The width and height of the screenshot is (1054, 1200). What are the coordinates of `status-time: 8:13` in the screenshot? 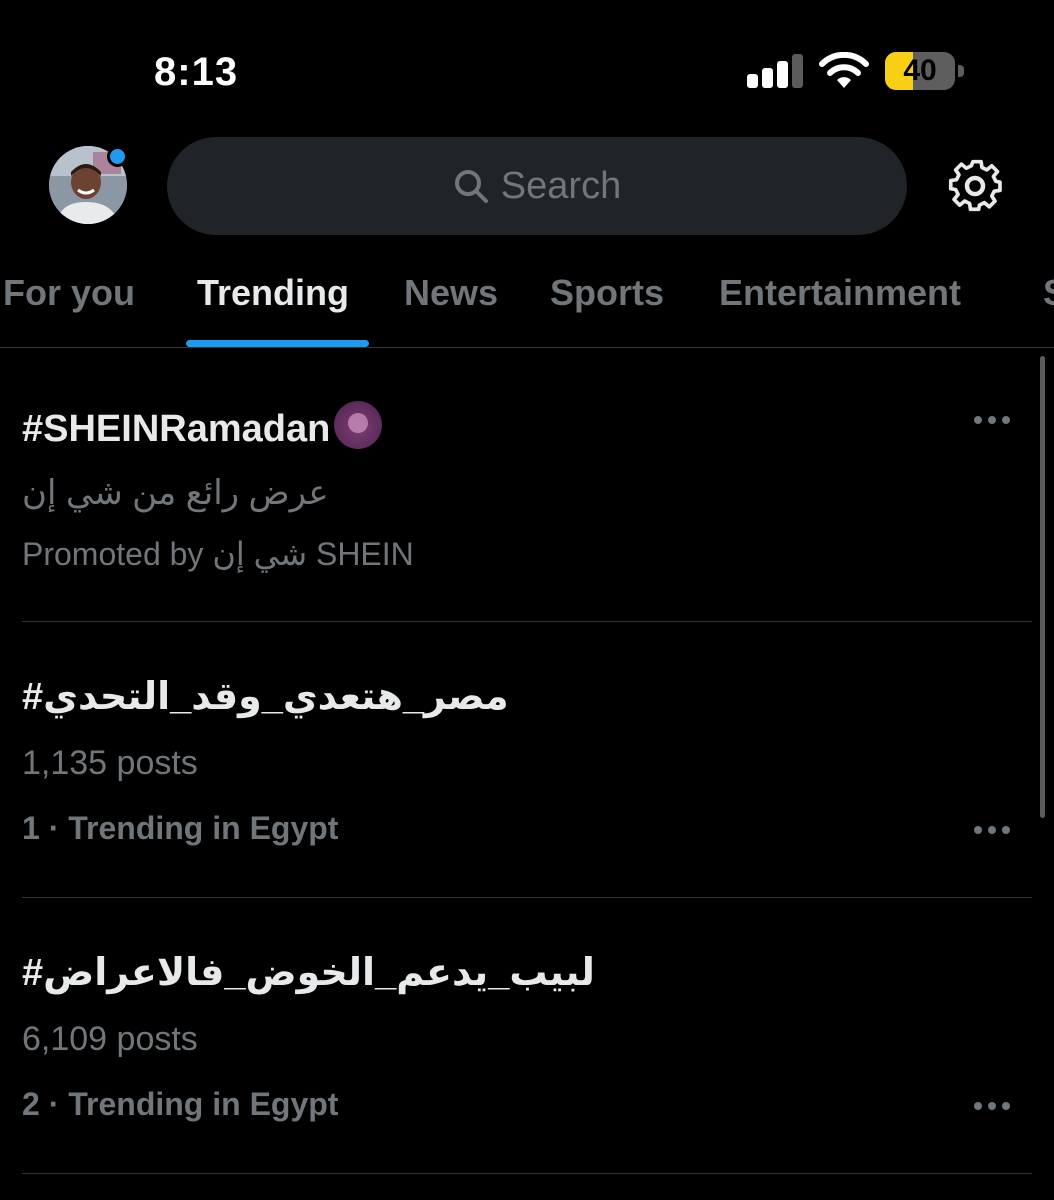 It's located at (196, 72).